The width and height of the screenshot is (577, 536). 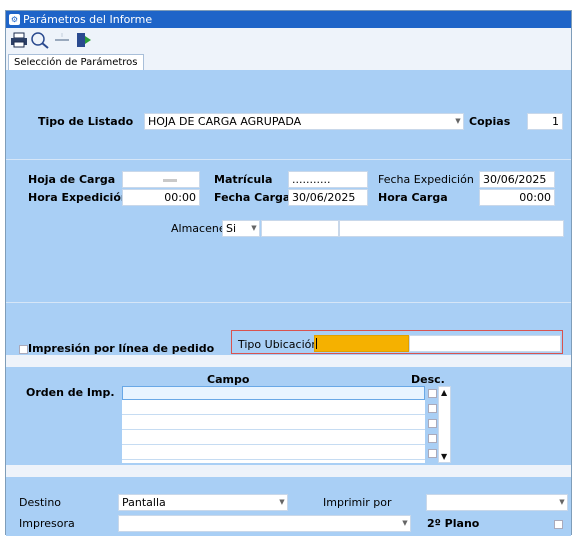 What do you see at coordinates (444, 424) in the screenshot?
I see `grid-scrollbar: ▲ ▼` at bounding box center [444, 424].